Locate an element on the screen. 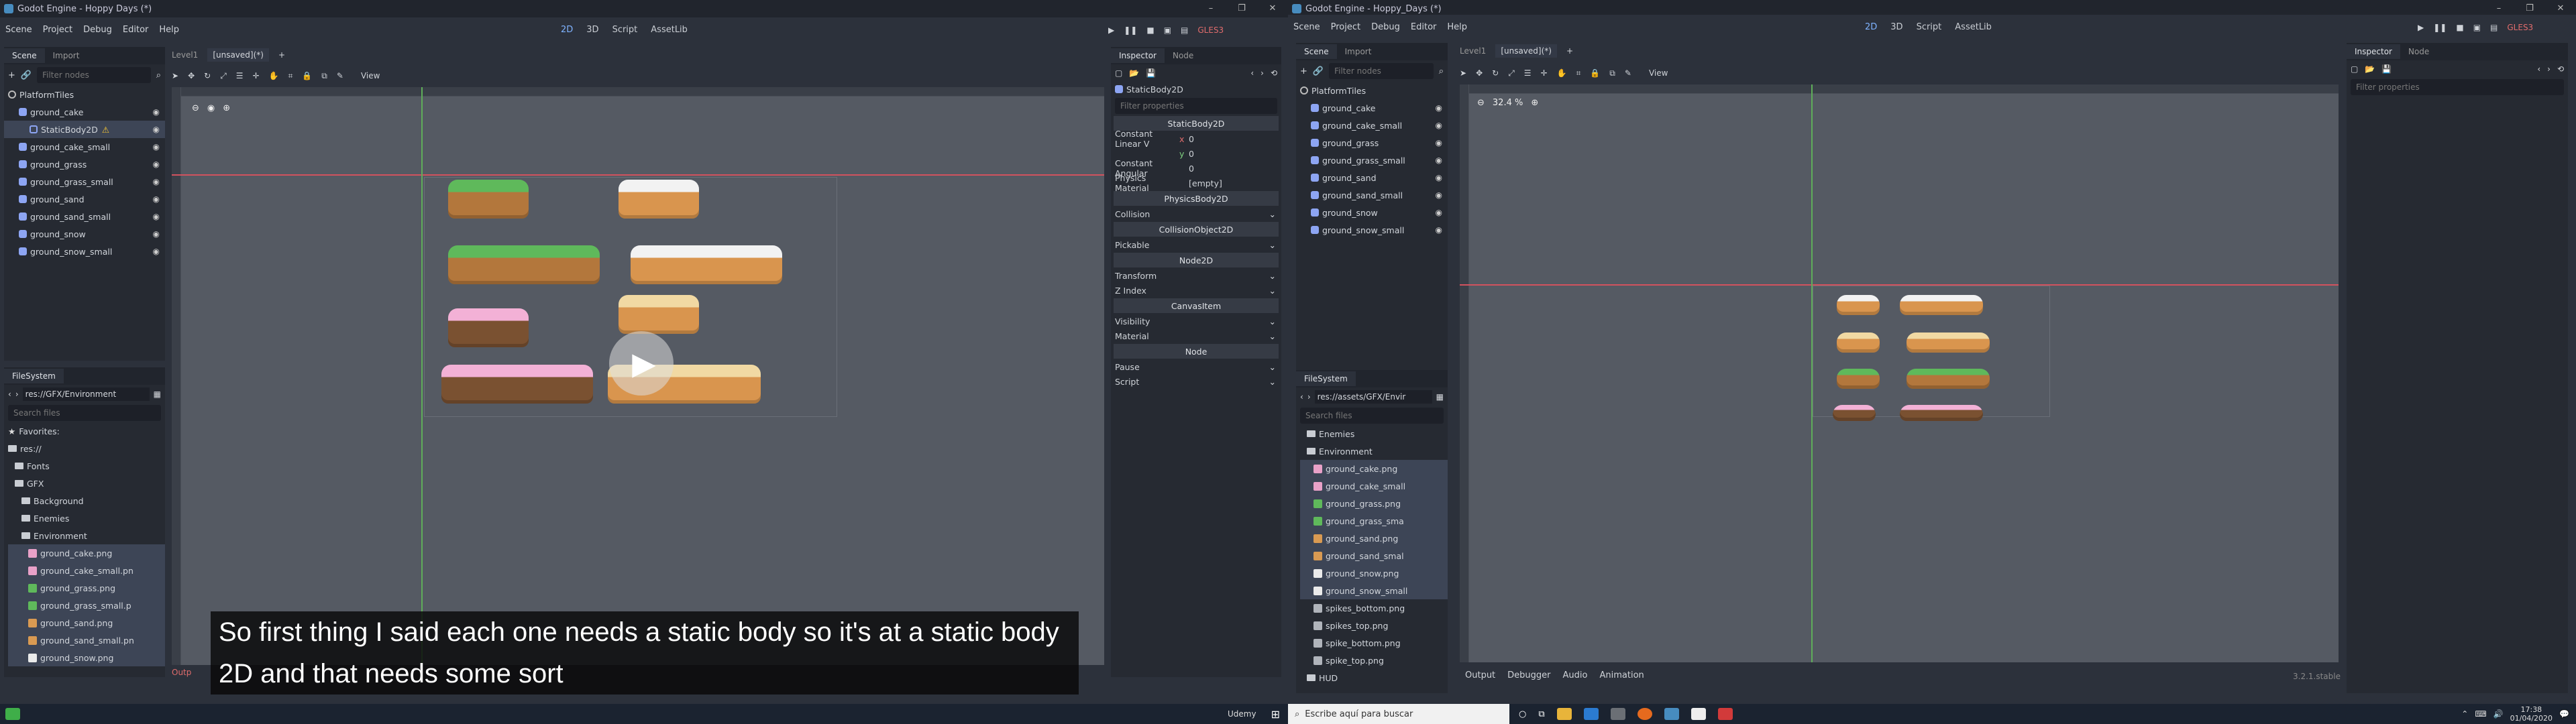  select-tool-icon: ➤ is located at coordinates (1463, 73).